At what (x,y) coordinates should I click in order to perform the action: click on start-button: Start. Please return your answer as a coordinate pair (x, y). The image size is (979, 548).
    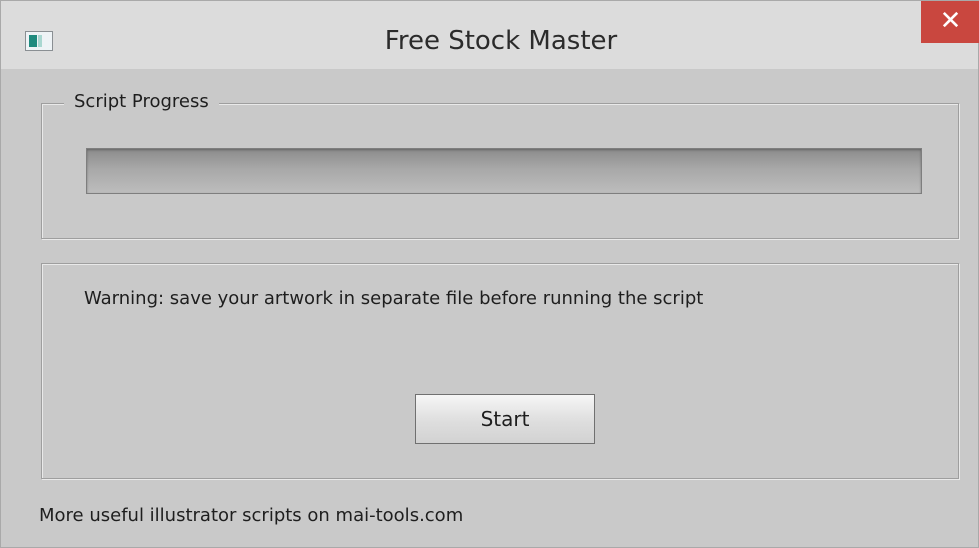
    Looking at the image, I should click on (505, 419).